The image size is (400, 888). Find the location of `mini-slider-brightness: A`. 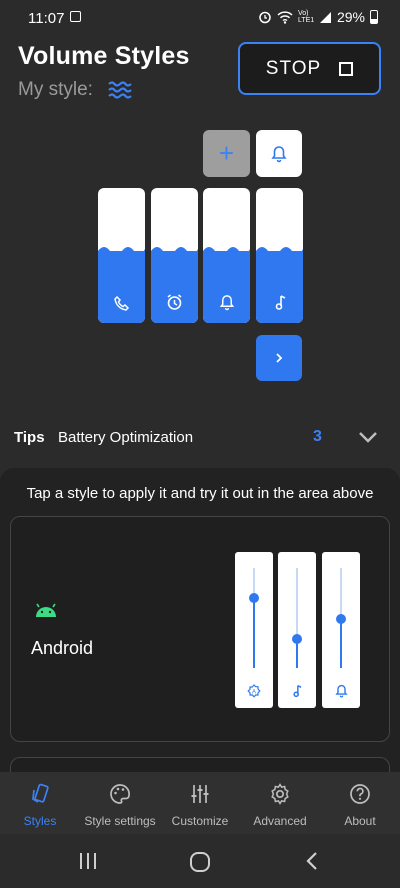

mini-slider-brightness: A is located at coordinates (254, 630).